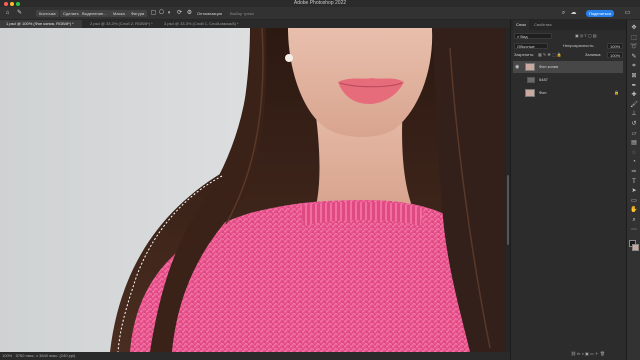 This screenshot has height=360, width=640. Describe the element at coordinates (508, 210) in the screenshot. I see `scrollbar-thumb` at that location.